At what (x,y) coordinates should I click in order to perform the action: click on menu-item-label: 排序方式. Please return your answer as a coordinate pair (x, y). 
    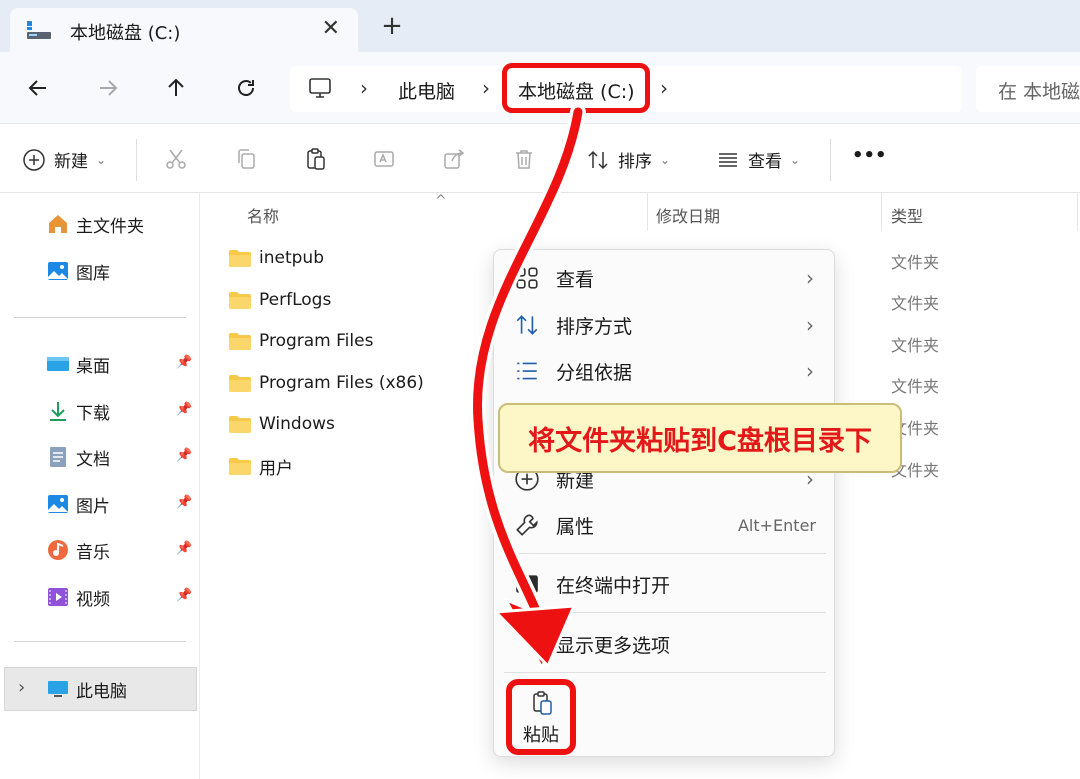
    Looking at the image, I should click on (594, 326).